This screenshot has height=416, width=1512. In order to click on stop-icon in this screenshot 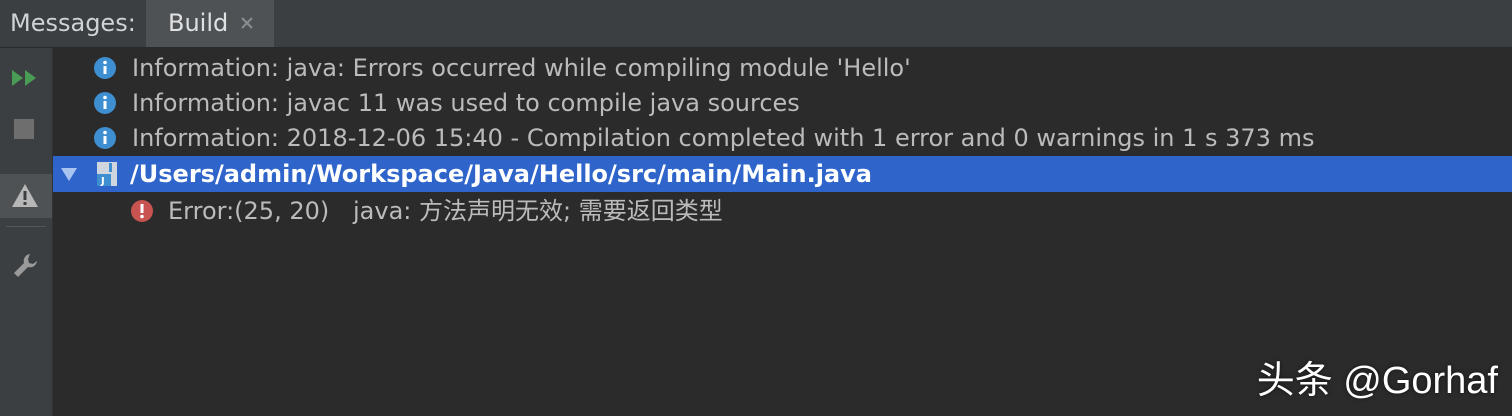, I will do `click(24, 129)`.